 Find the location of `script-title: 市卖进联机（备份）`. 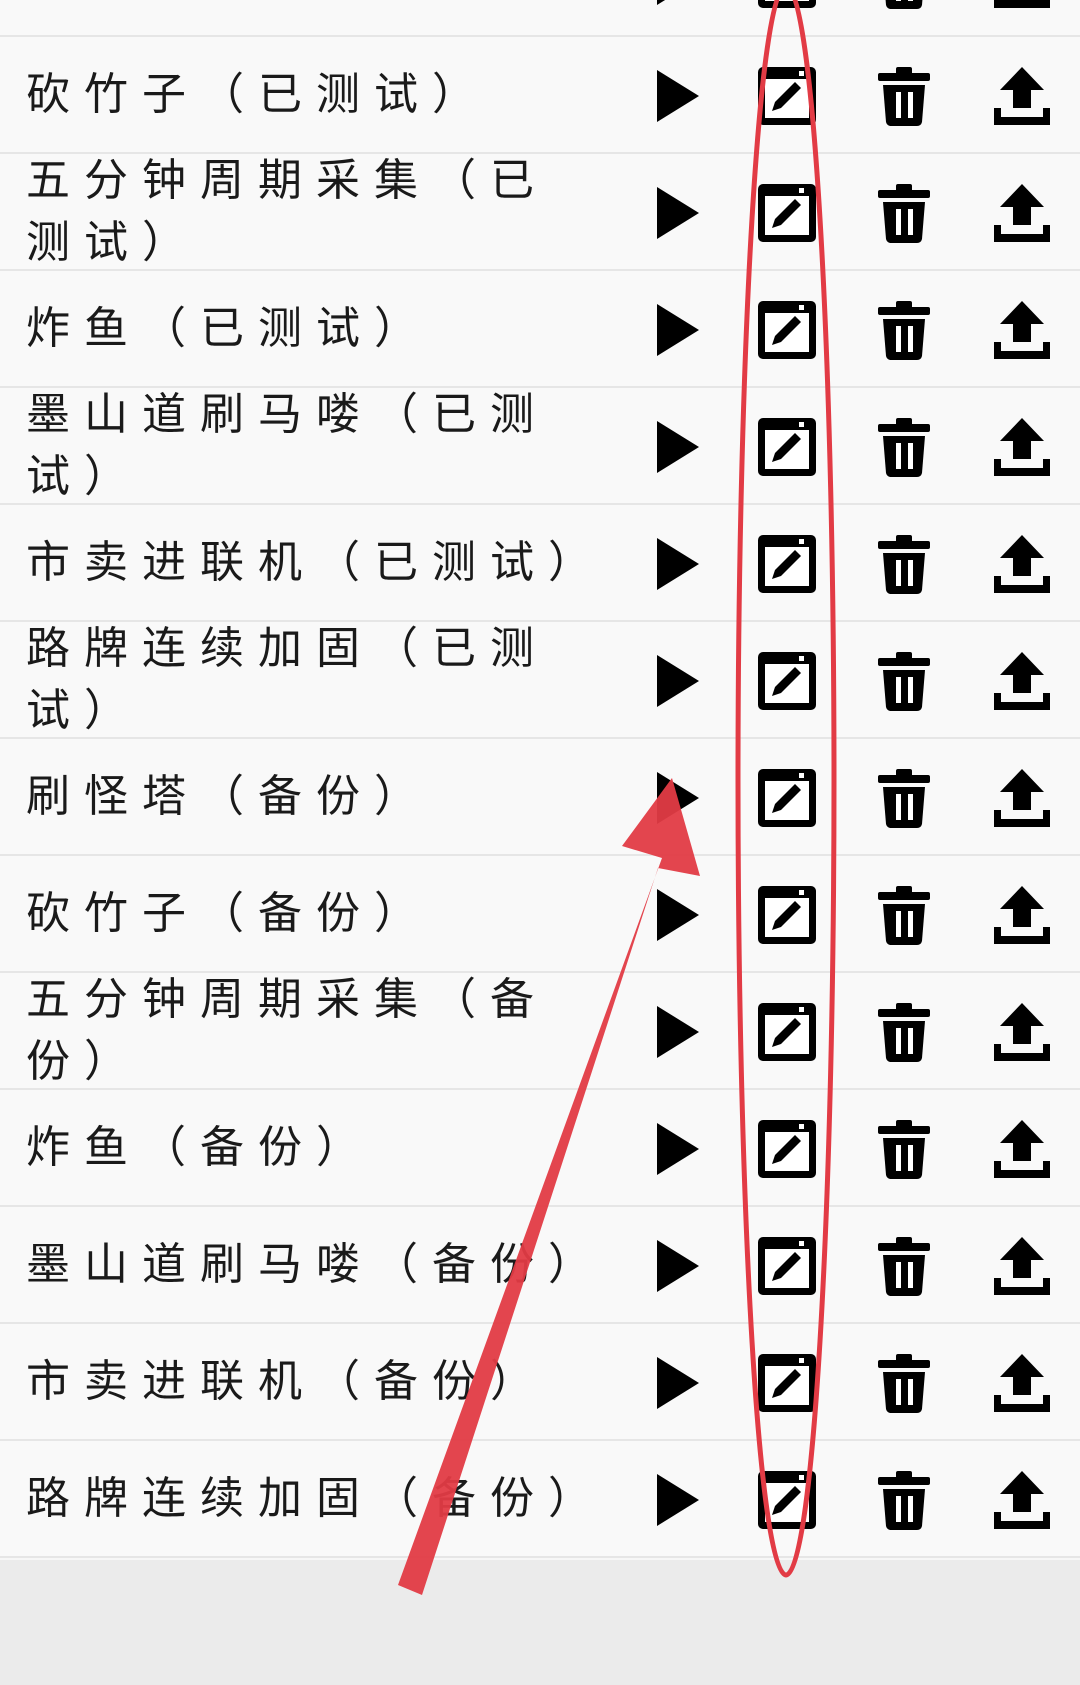

script-title: 市卖进联机（备份） is located at coordinates (287, 1381).